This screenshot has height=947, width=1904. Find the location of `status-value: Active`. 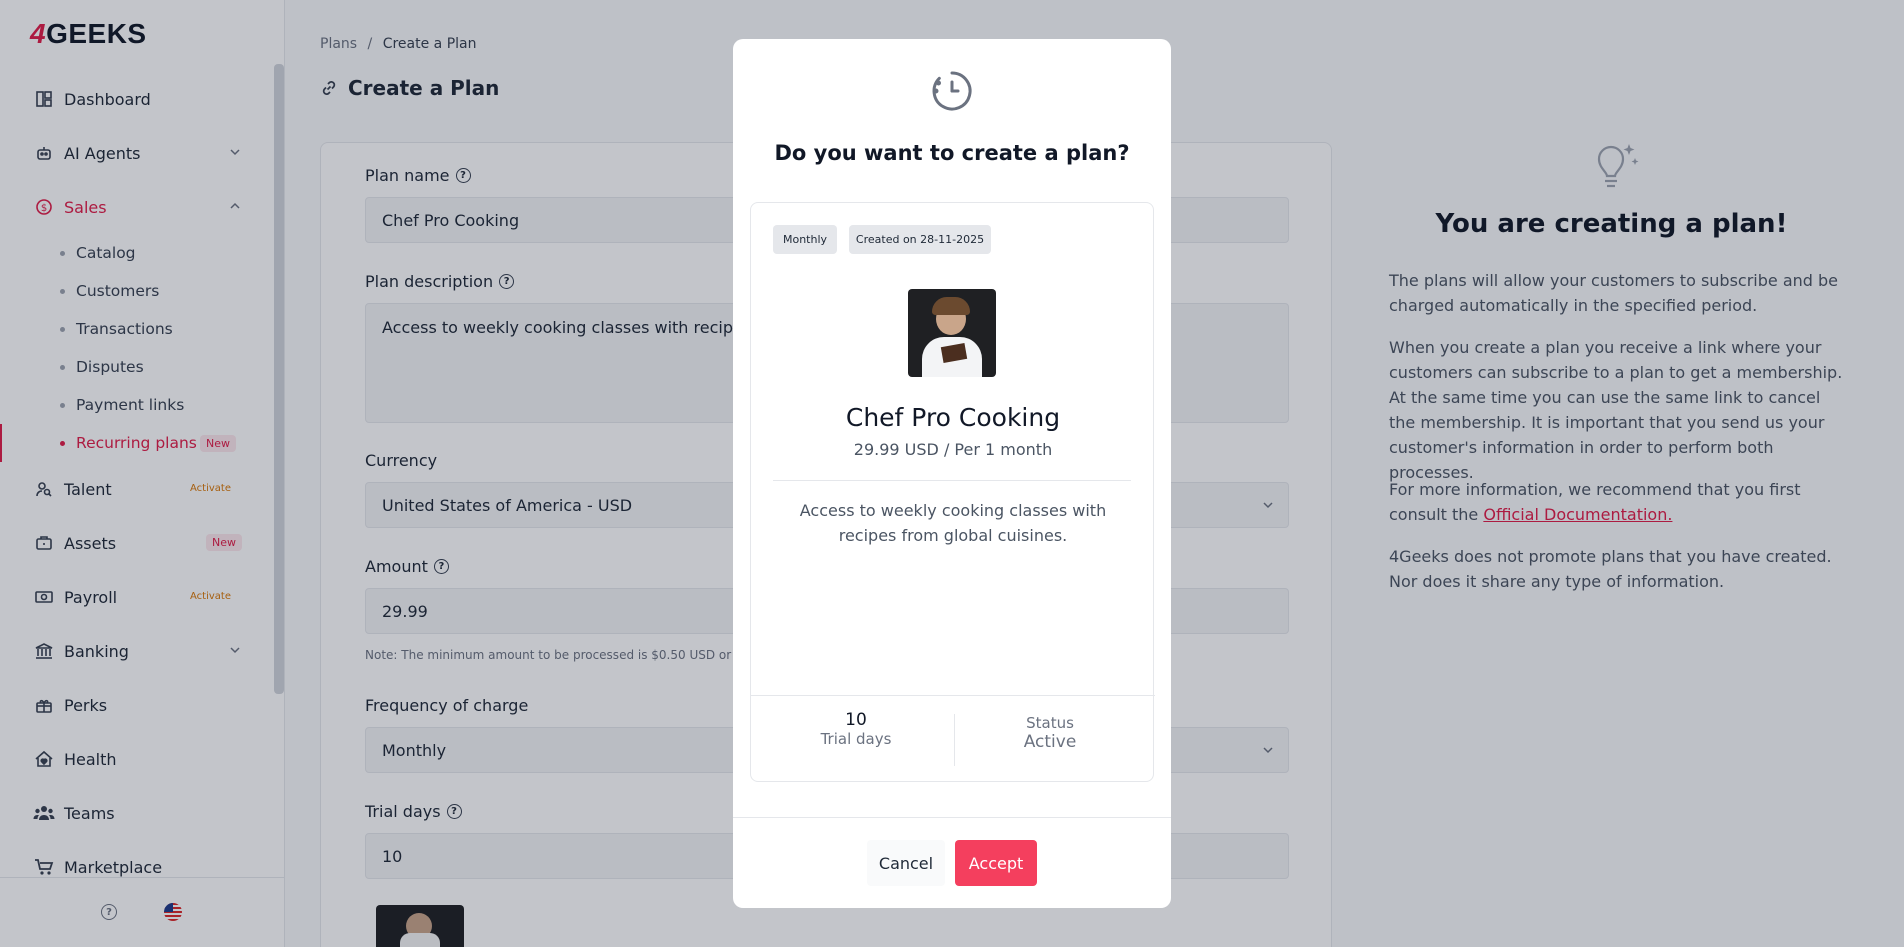

status-value: Active is located at coordinates (1050, 742).